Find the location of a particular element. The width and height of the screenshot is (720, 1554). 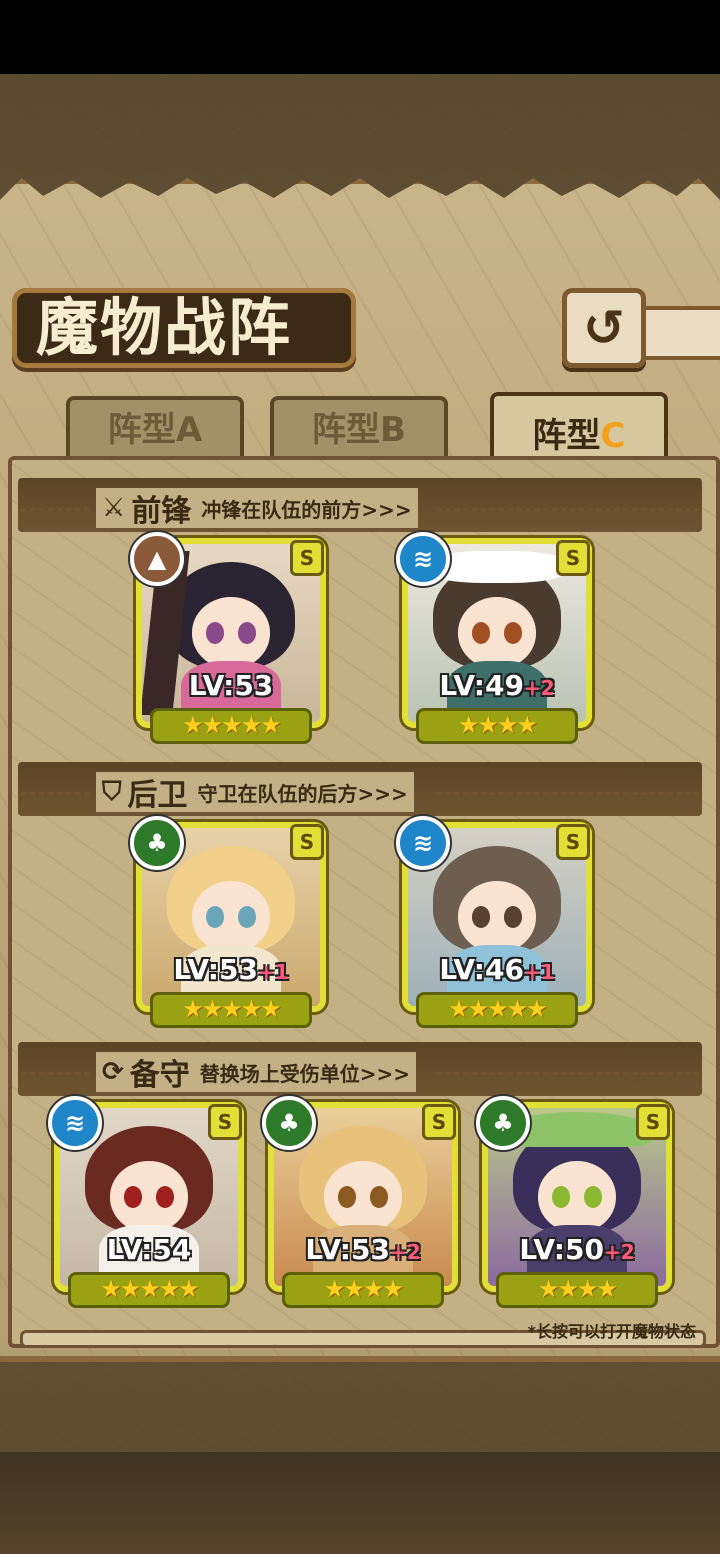

unit-level: LV:53+2 is located at coordinates (363, 1249).